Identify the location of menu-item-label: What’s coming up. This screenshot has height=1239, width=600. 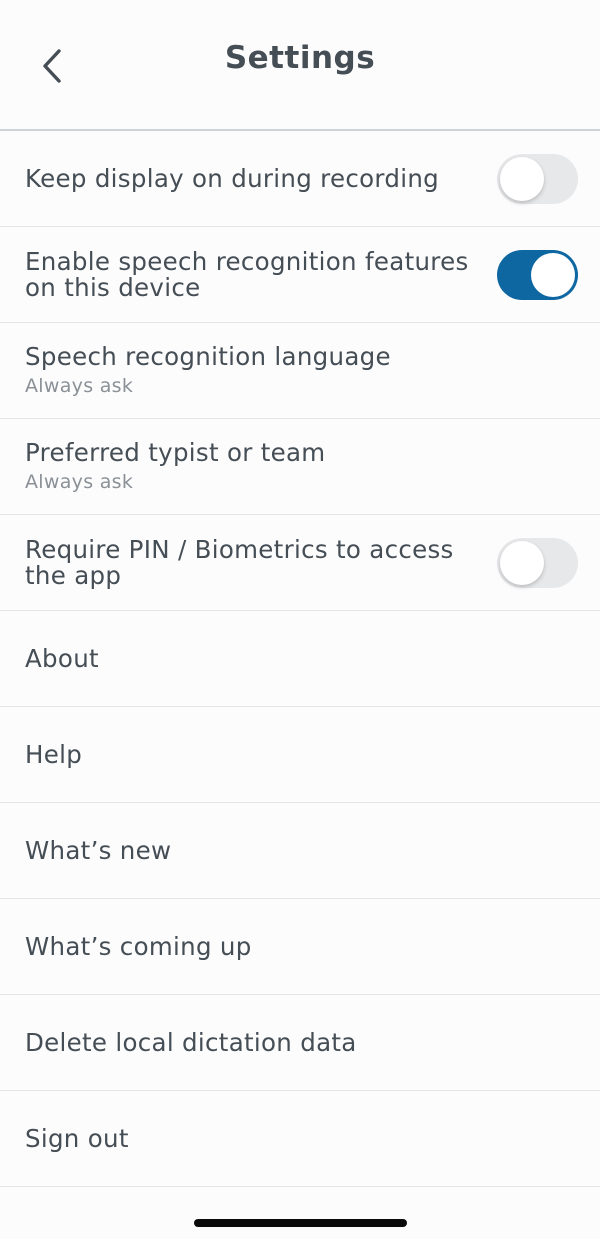
(138, 946).